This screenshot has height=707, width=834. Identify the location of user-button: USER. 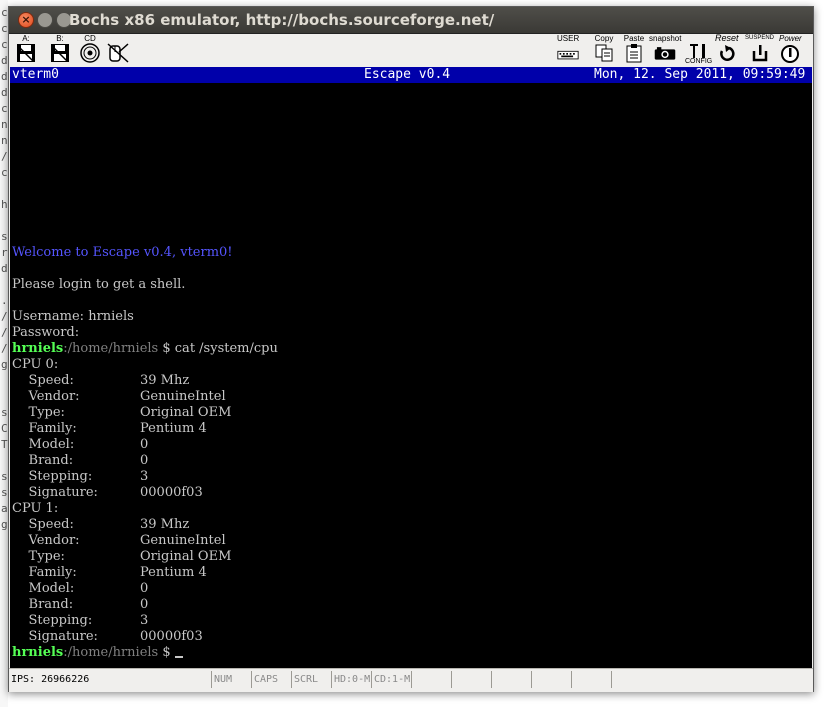
(568, 50).